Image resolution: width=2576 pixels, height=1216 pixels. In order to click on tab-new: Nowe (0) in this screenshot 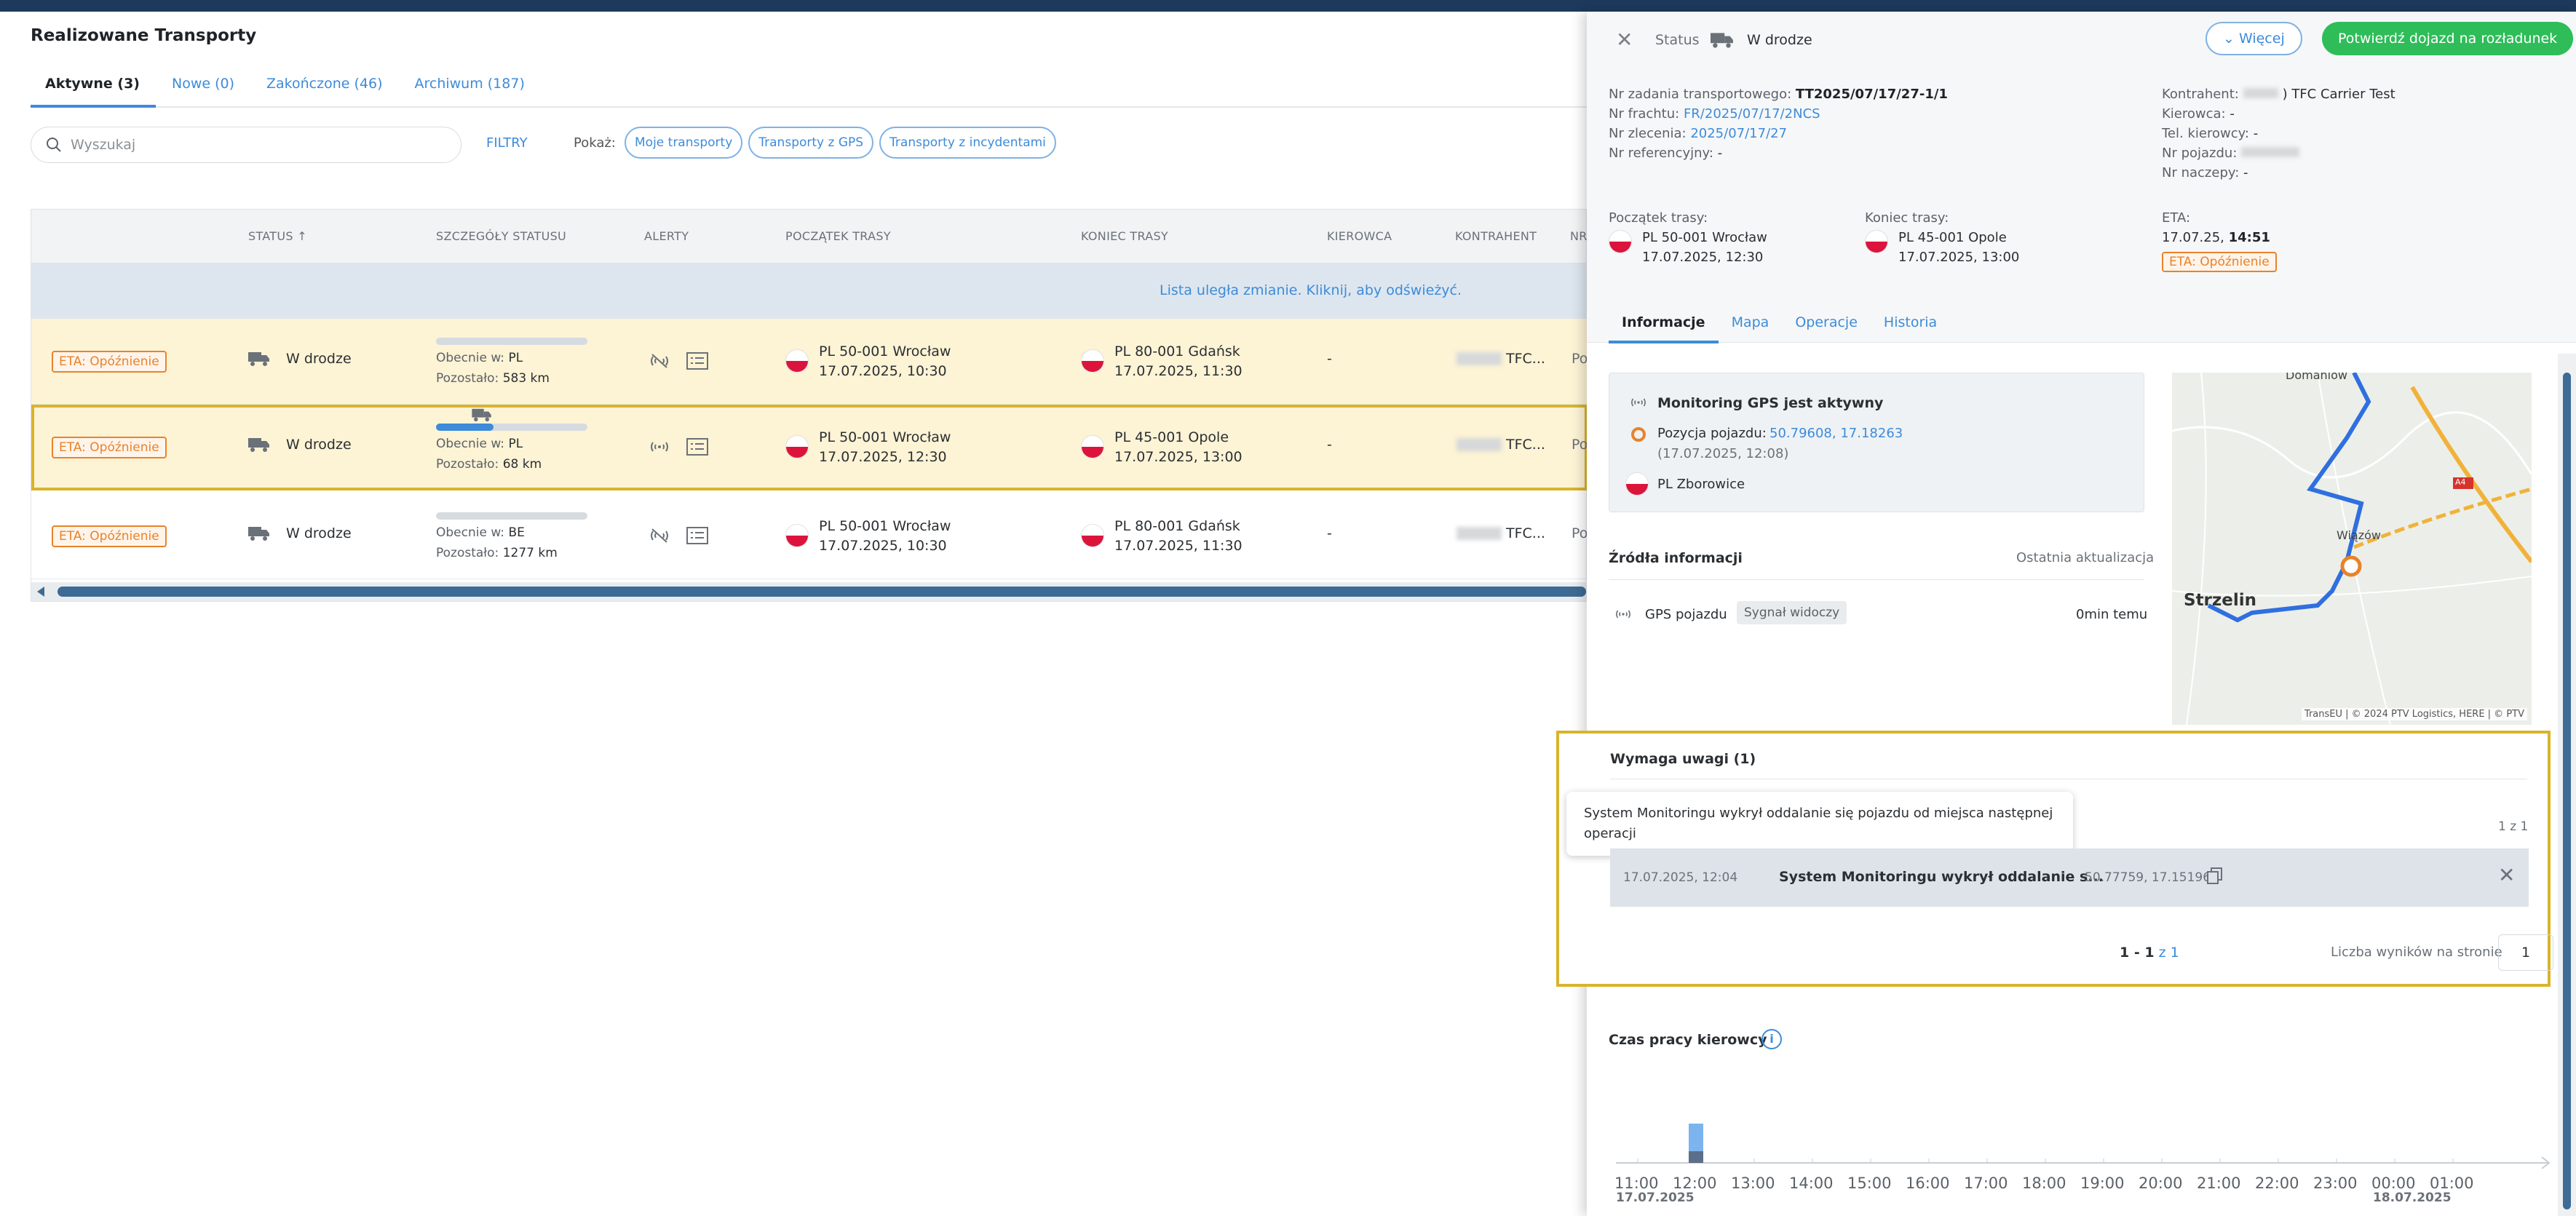, I will do `click(203, 87)`.